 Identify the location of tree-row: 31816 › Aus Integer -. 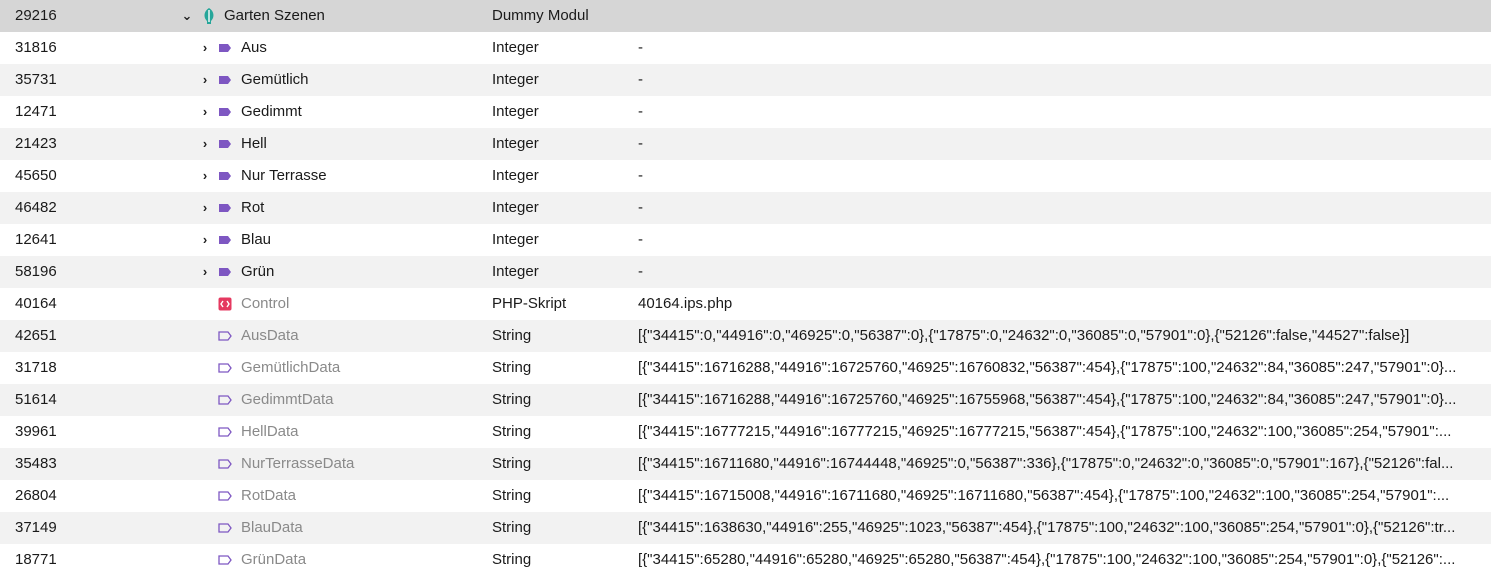
(745, 48).